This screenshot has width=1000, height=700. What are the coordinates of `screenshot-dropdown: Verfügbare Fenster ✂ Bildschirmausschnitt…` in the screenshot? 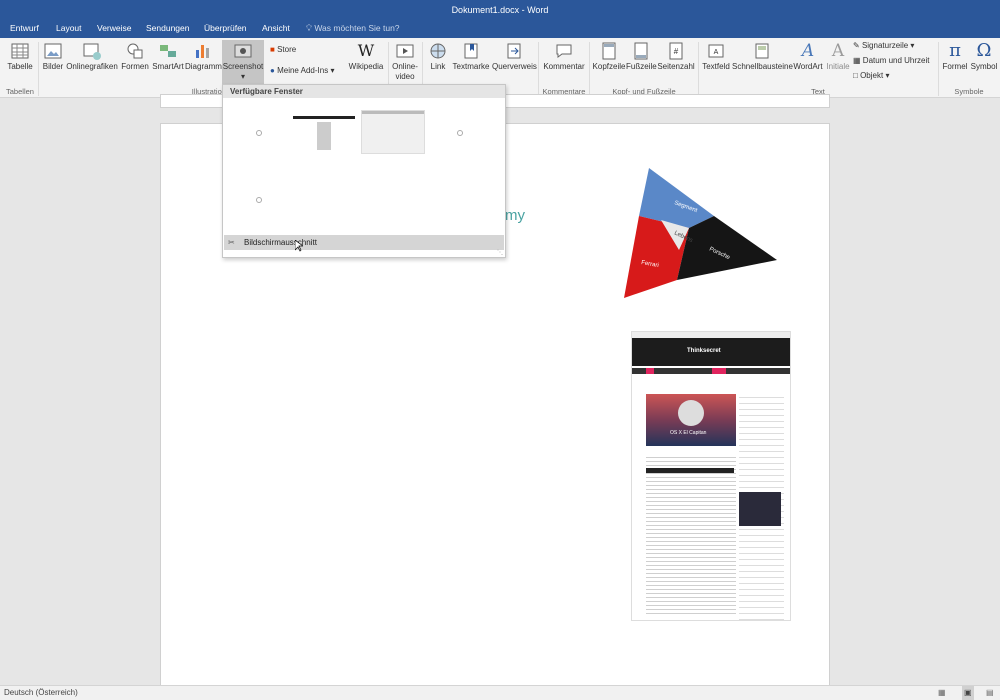 It's located at (364, 171).